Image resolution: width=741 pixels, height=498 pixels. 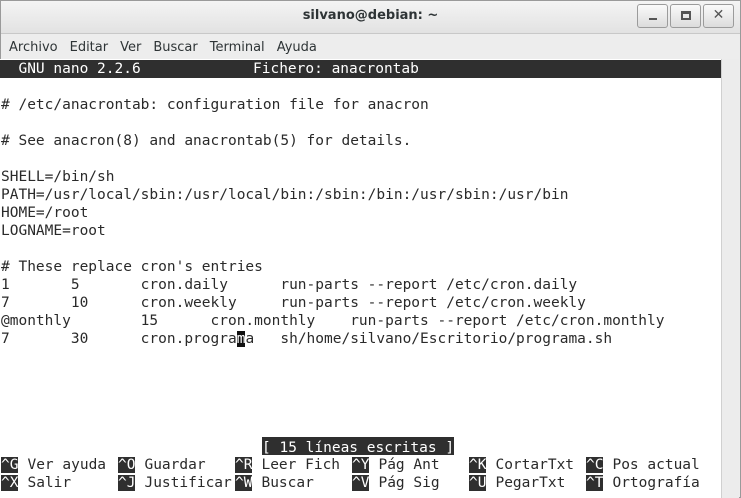 I want to click on shortcut-justify: ^J Justificar, so click(x=175, y=483).